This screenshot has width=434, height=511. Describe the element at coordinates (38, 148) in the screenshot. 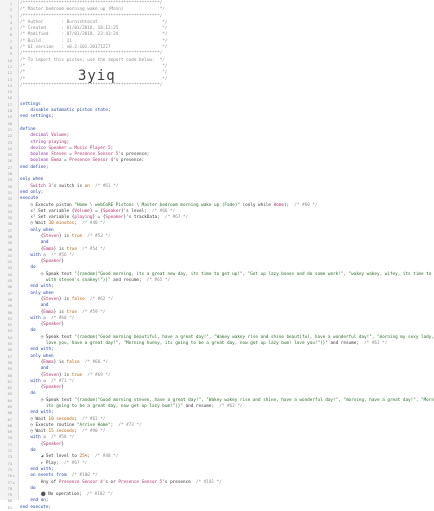

I see `code-token: device` at that location.